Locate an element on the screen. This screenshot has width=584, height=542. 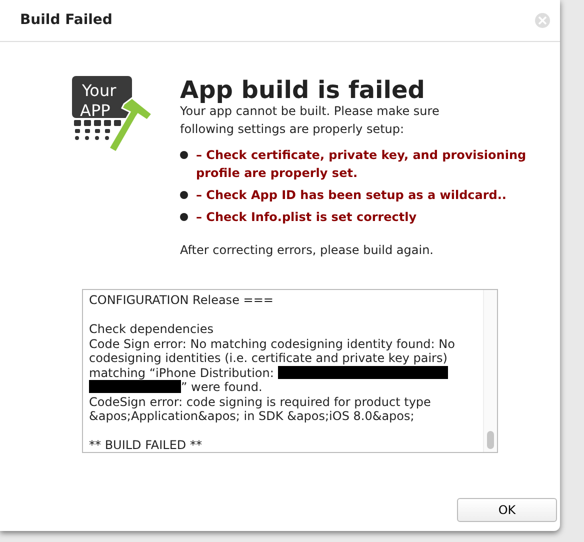
log-line: ” were found. is located at coordinates (221, 387).